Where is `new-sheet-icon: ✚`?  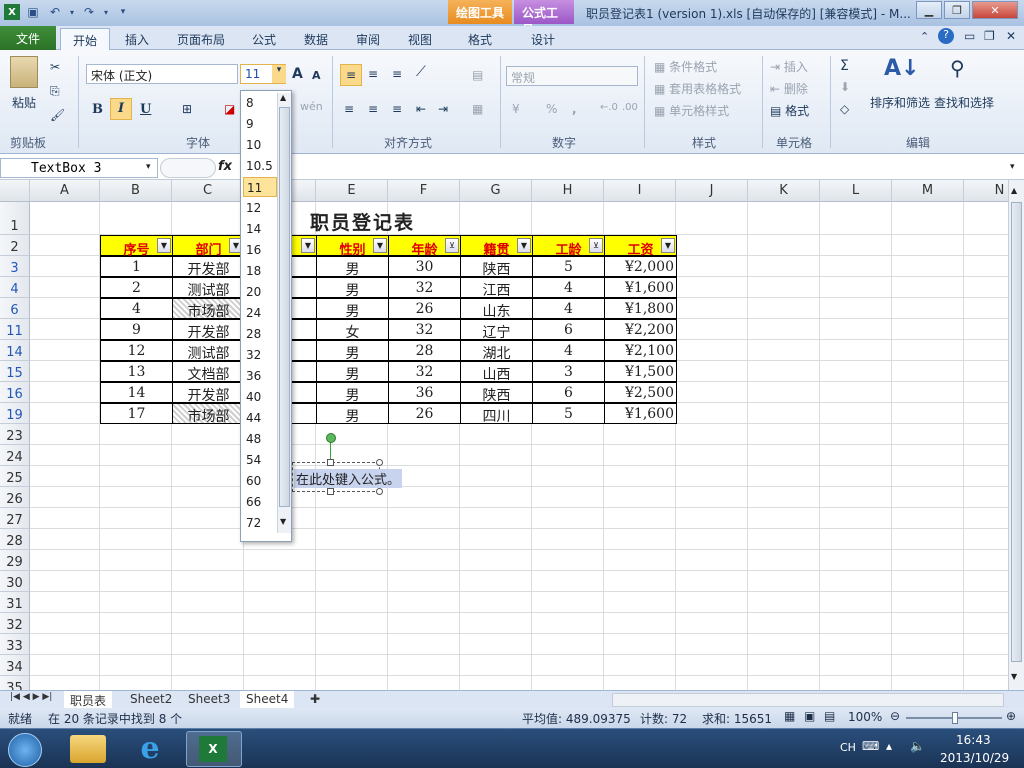
new-sheet-icon: ✚ is located at coordinates (315, 699).